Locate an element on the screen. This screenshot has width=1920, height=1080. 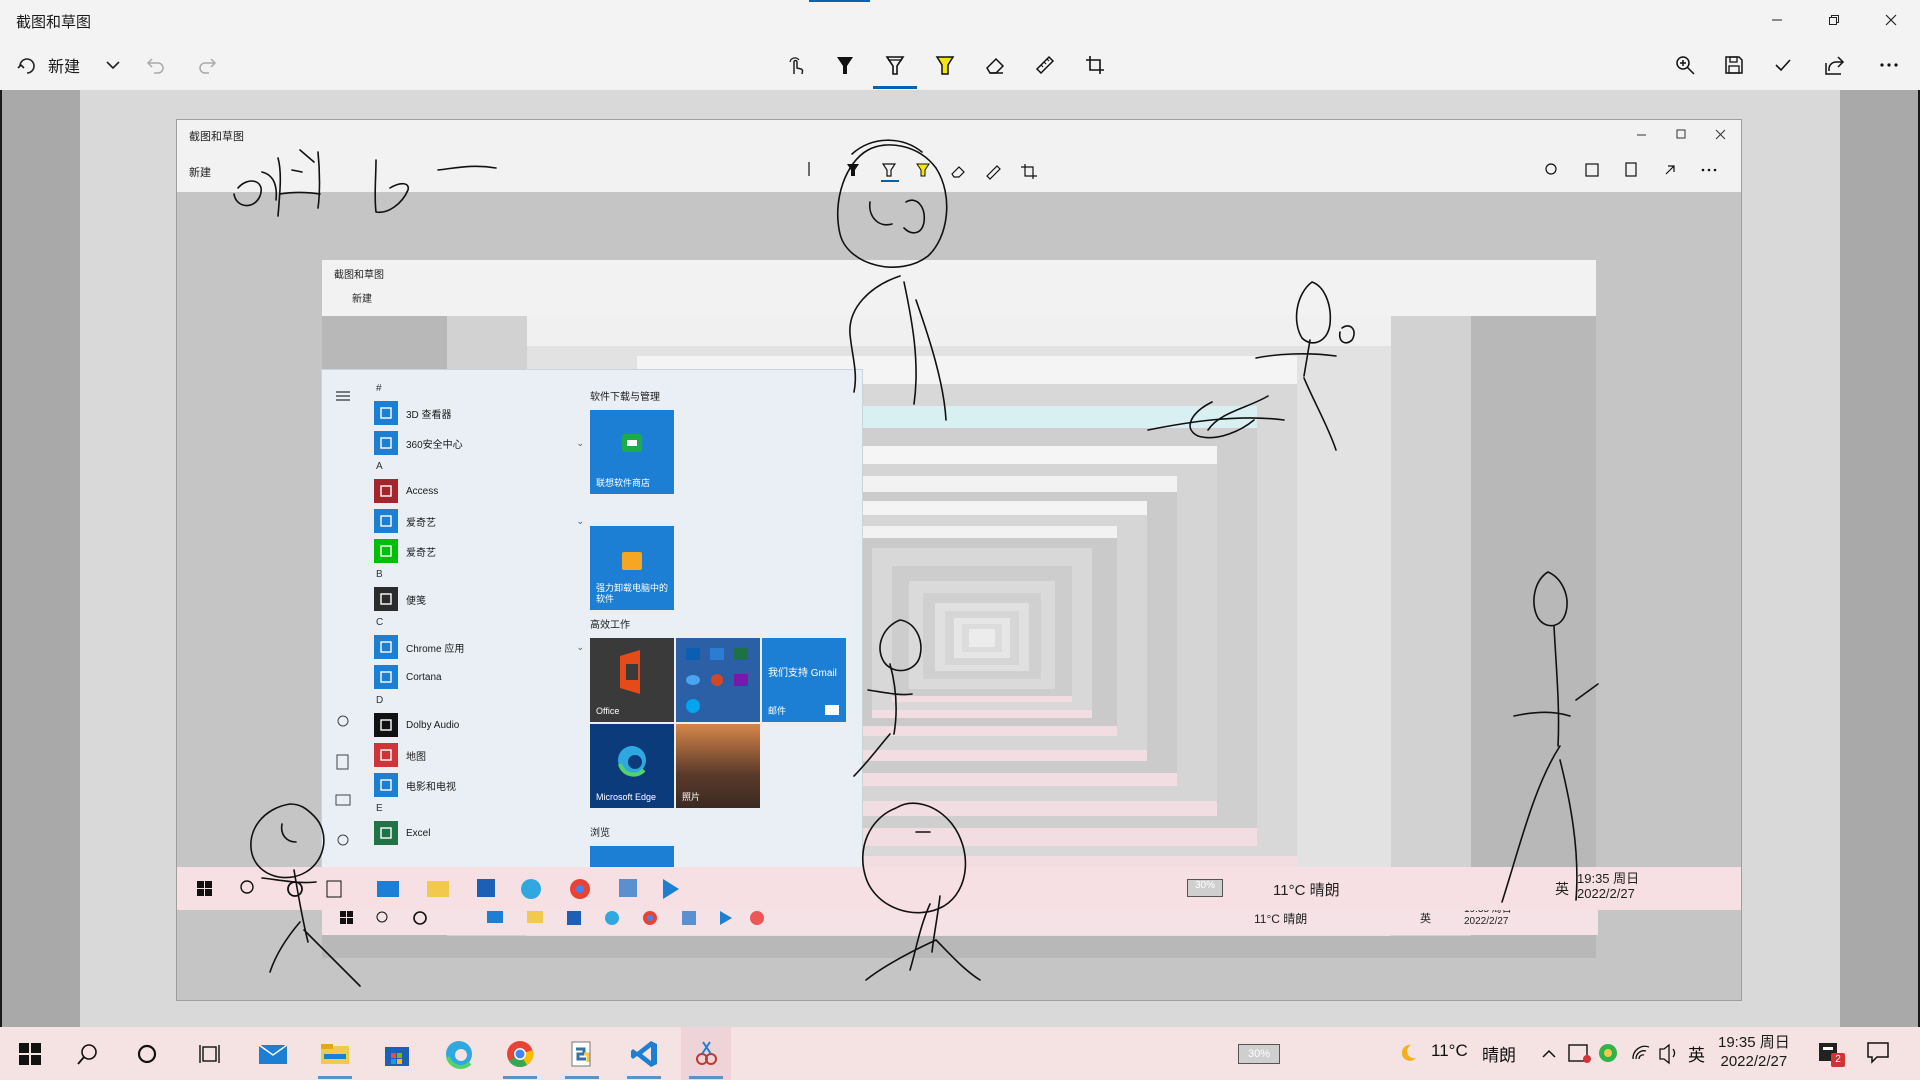
app-list-item: Access is located at coordinates (474, 491).